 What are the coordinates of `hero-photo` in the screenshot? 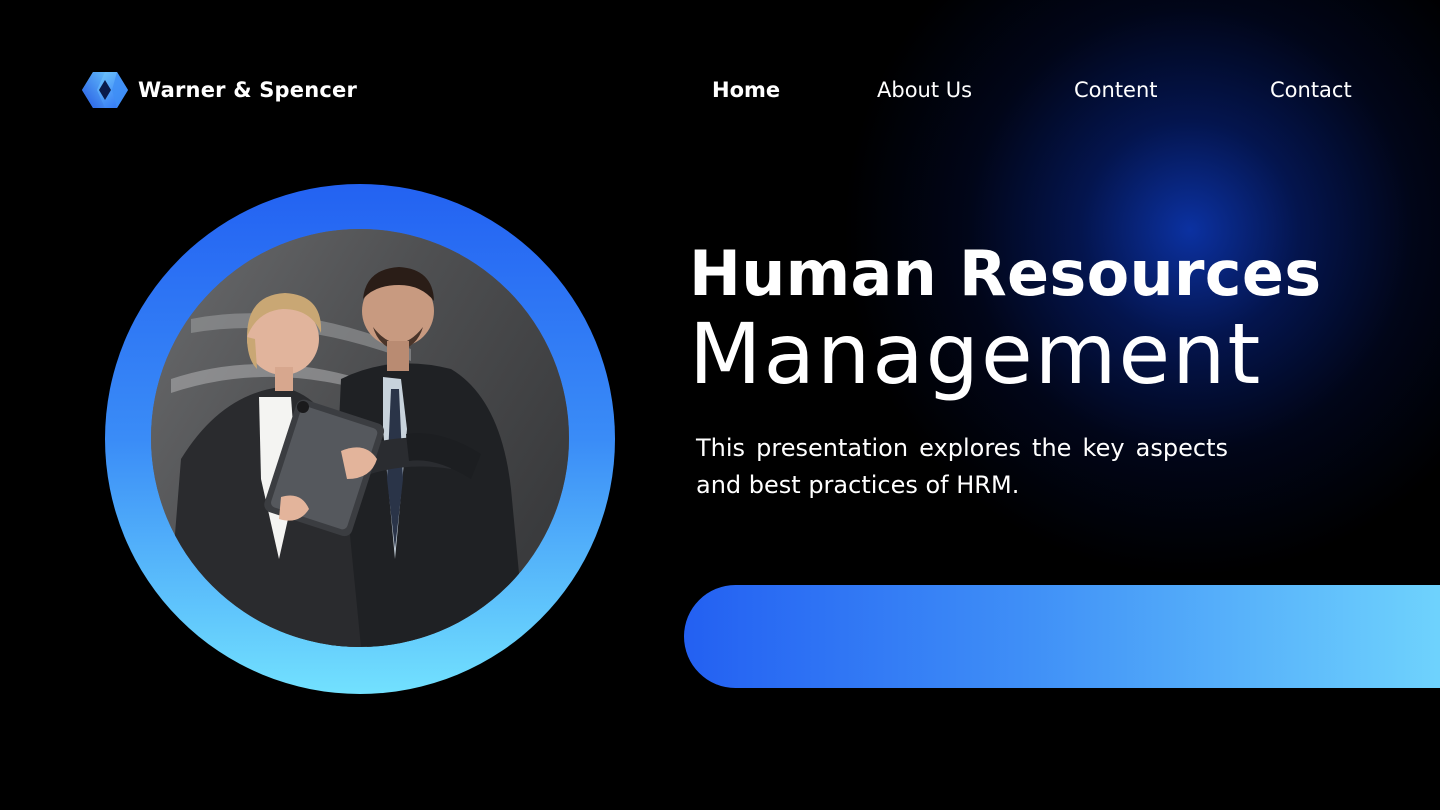 It's located at (360, 438).